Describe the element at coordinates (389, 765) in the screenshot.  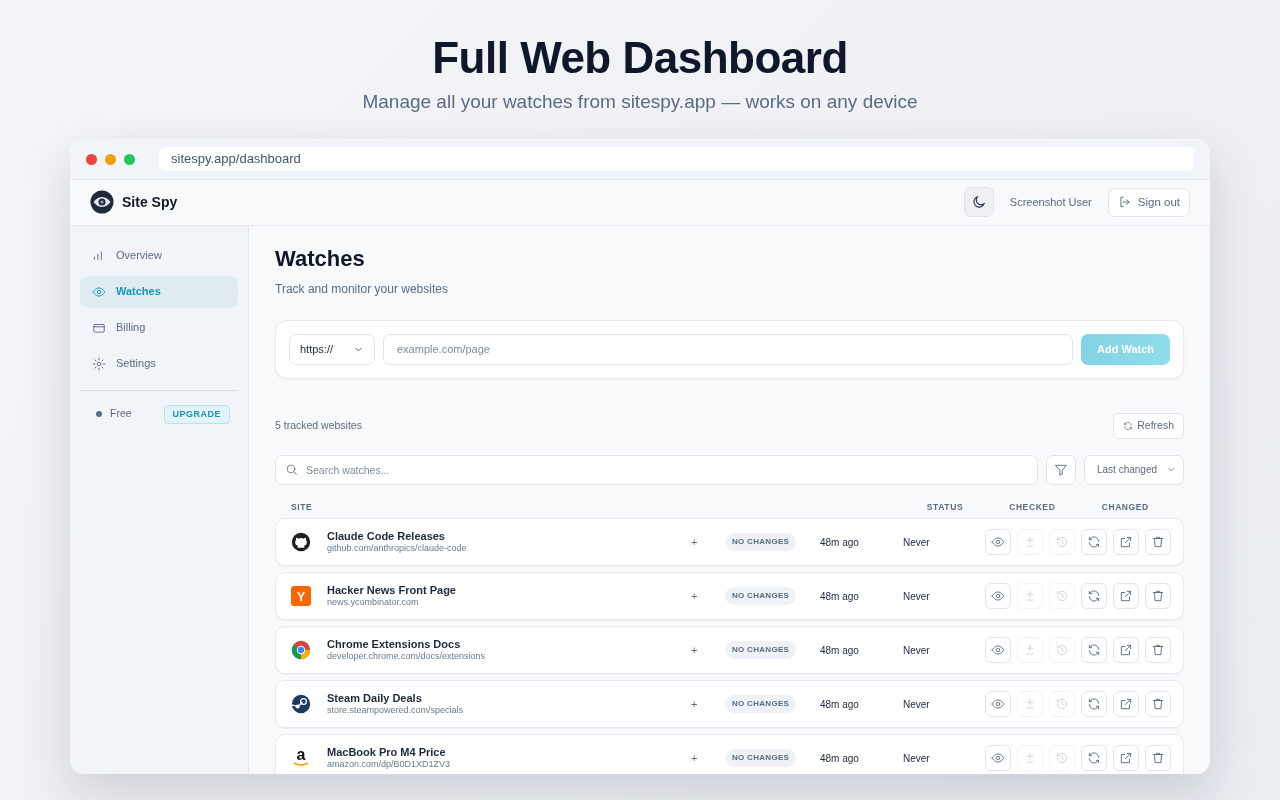
I see `site-url: amazon.com/dp/B0D1XD1ZV3` at that location.